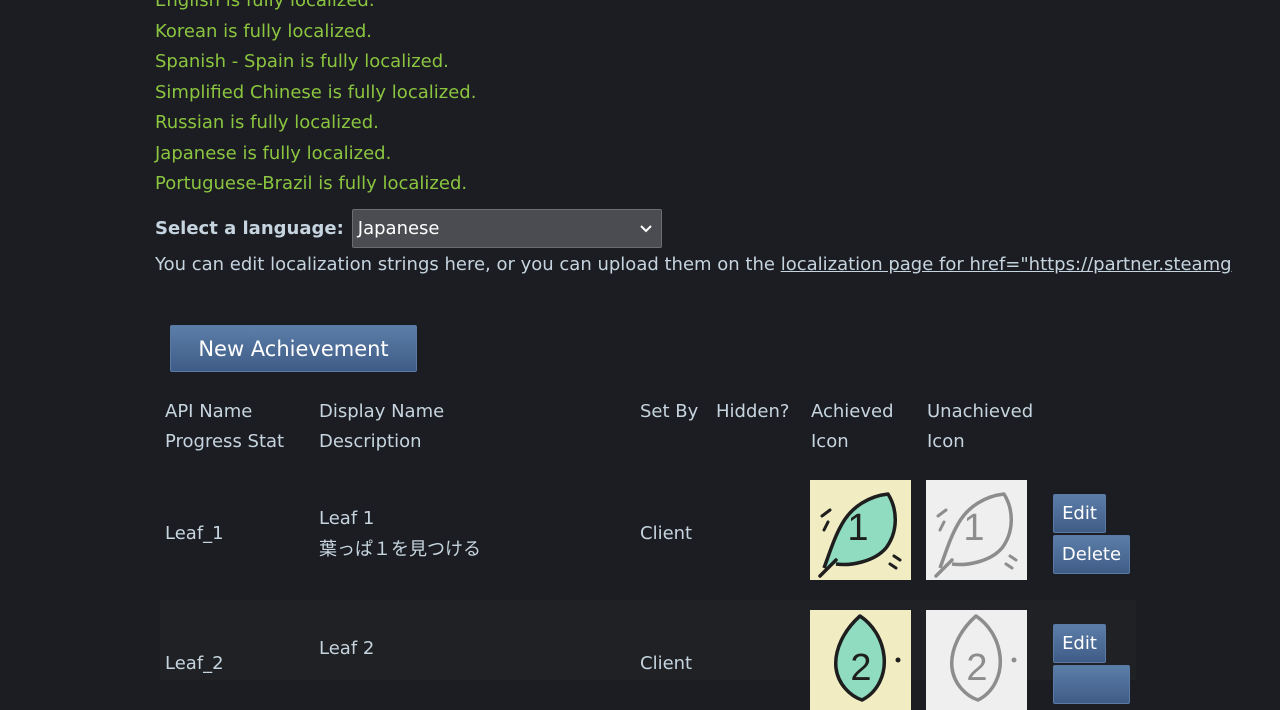  Describe the element at coordinates (666, 663) in the screenshot. I see `row2-set-by: Client` at that location.